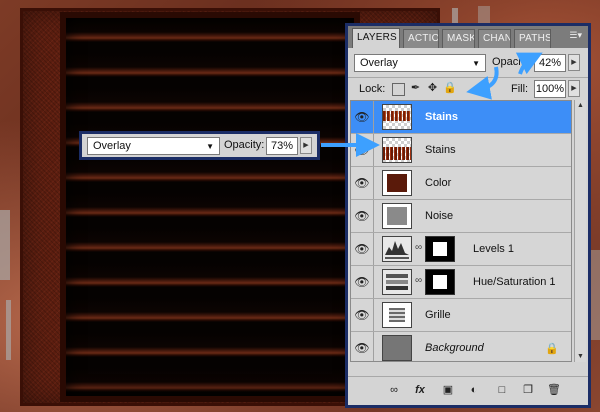 This screenshot has height=412, width=600. What do you see at coordinates (461, 249) in the screenshot?
I see `layer-row-levels: 👁 ∞ Levels 1` at bounding box center [461, 249].